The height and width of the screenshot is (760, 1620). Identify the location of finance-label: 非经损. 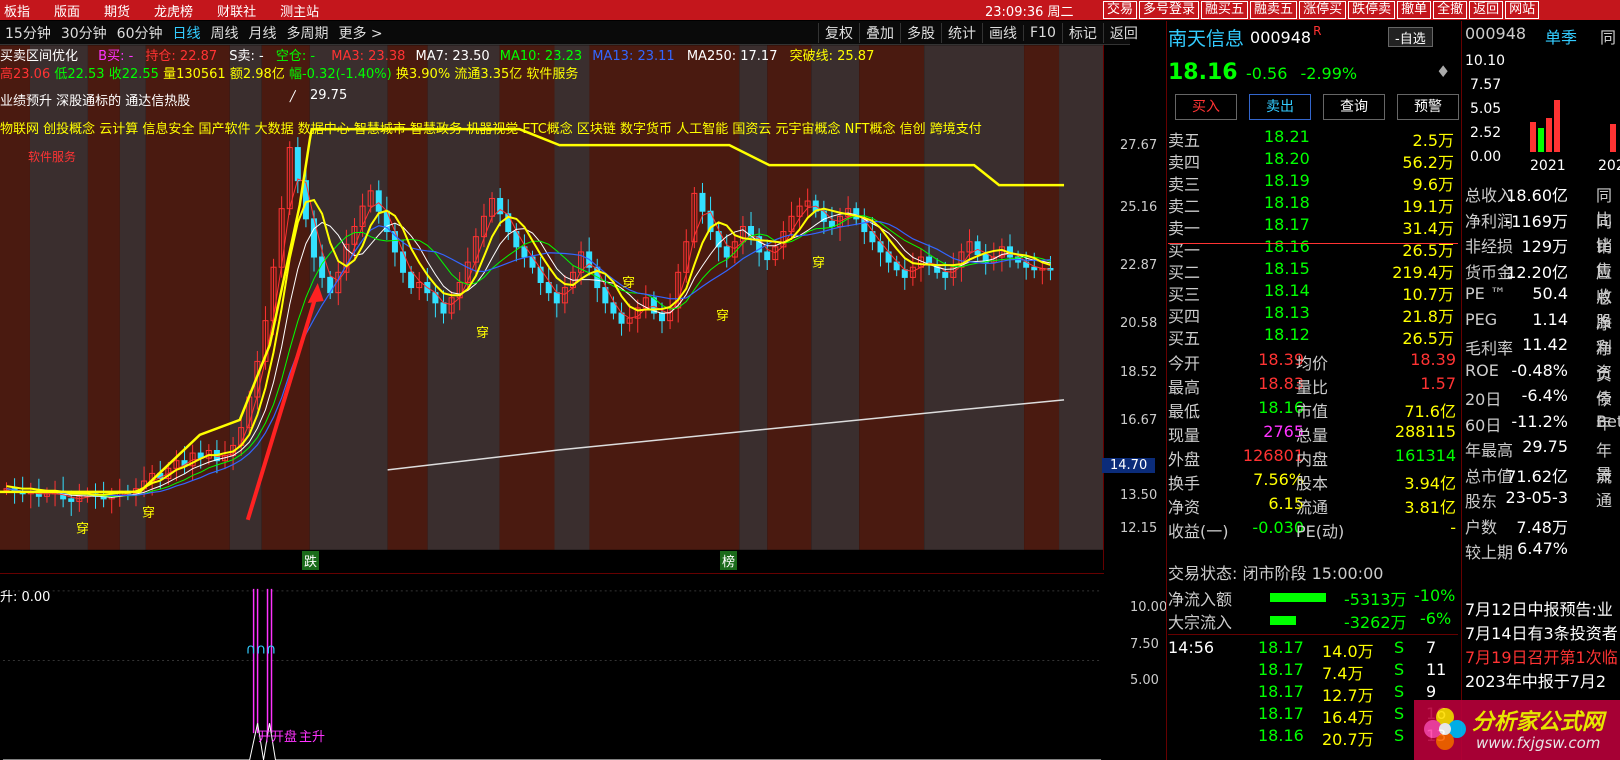
(1489, 246).